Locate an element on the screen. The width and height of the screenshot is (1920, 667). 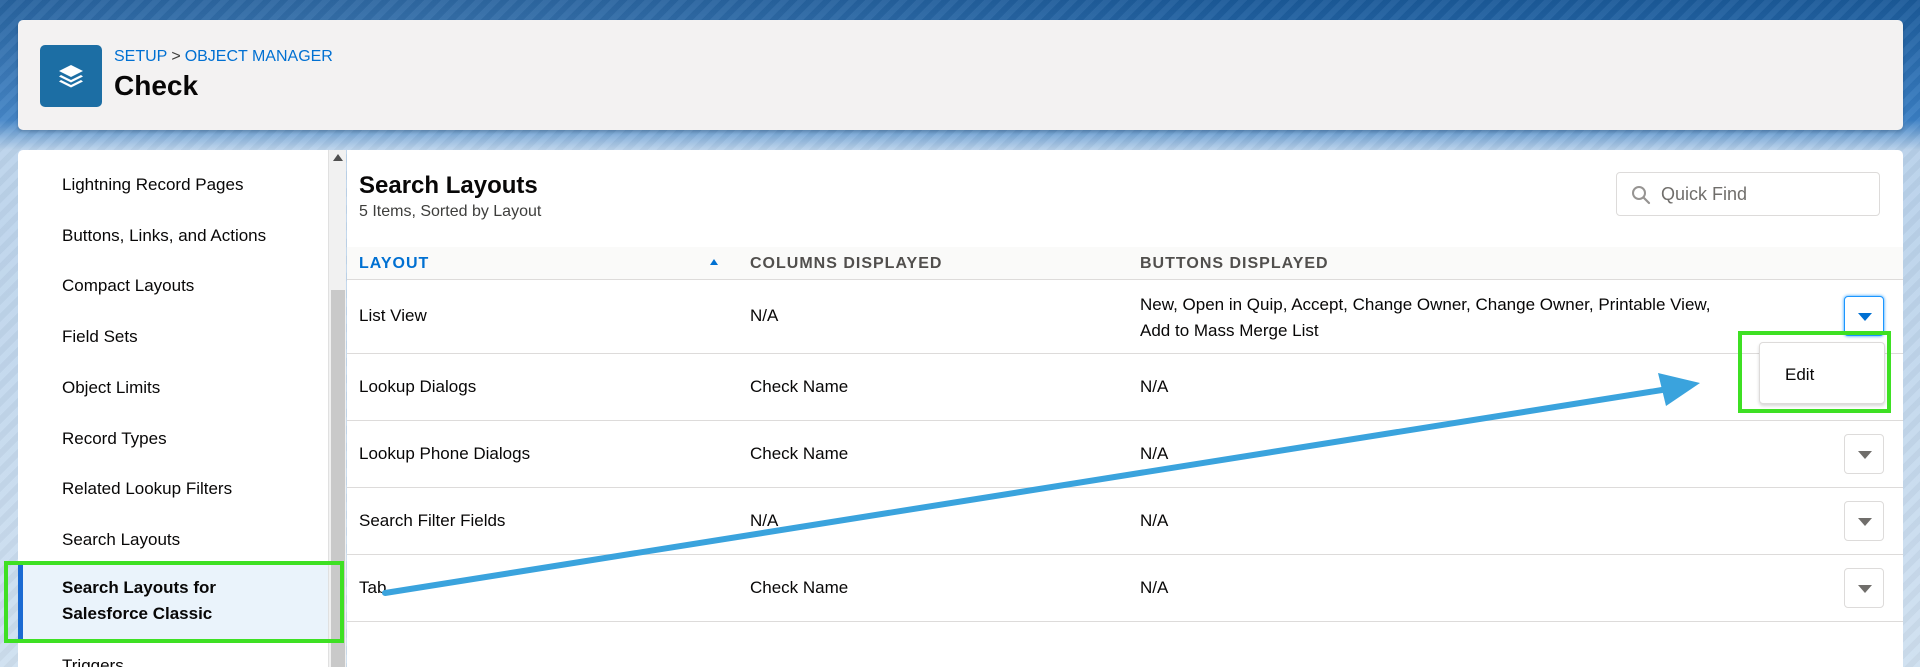
sidebar-item-buttons-links-actions: Buttons, Links, and Actions is located at coordinates (173, 236).